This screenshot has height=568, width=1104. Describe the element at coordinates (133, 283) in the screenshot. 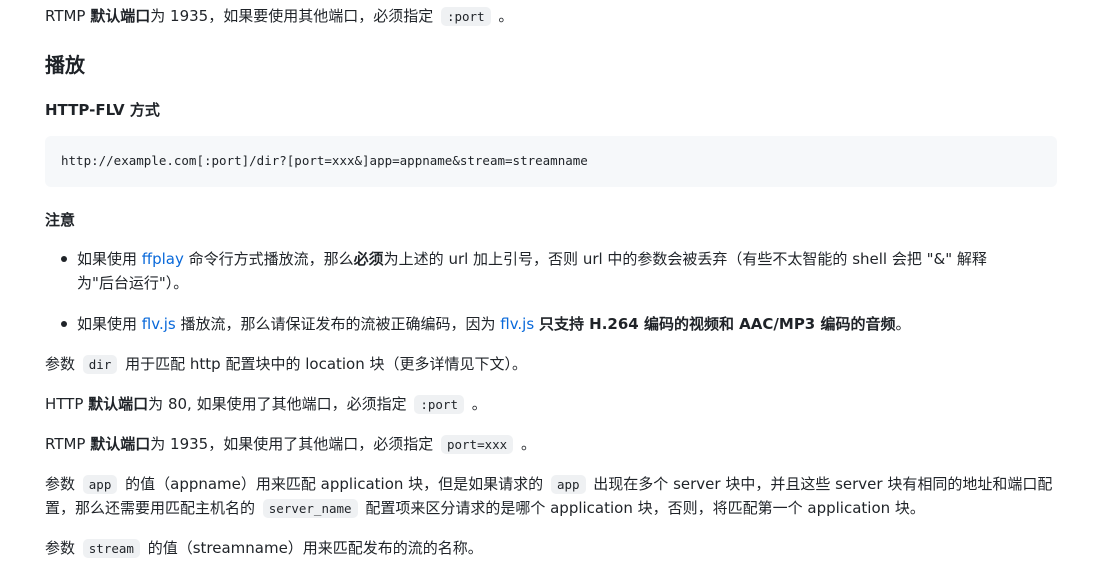

I see `list-item-ffplay-continued: 为"后台运行"）。` at that location.